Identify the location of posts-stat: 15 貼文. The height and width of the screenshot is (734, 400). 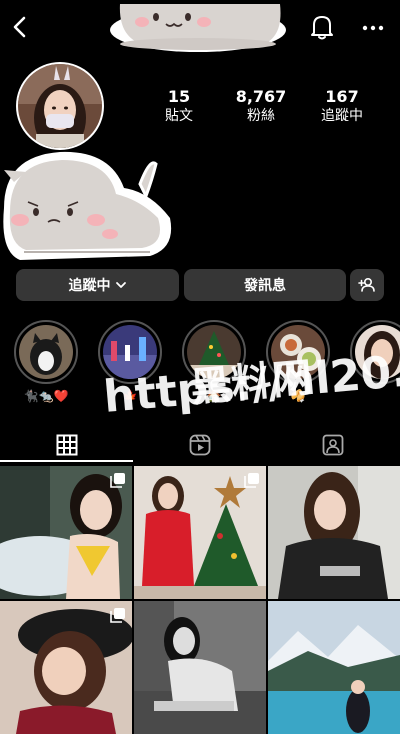
(179, 106).